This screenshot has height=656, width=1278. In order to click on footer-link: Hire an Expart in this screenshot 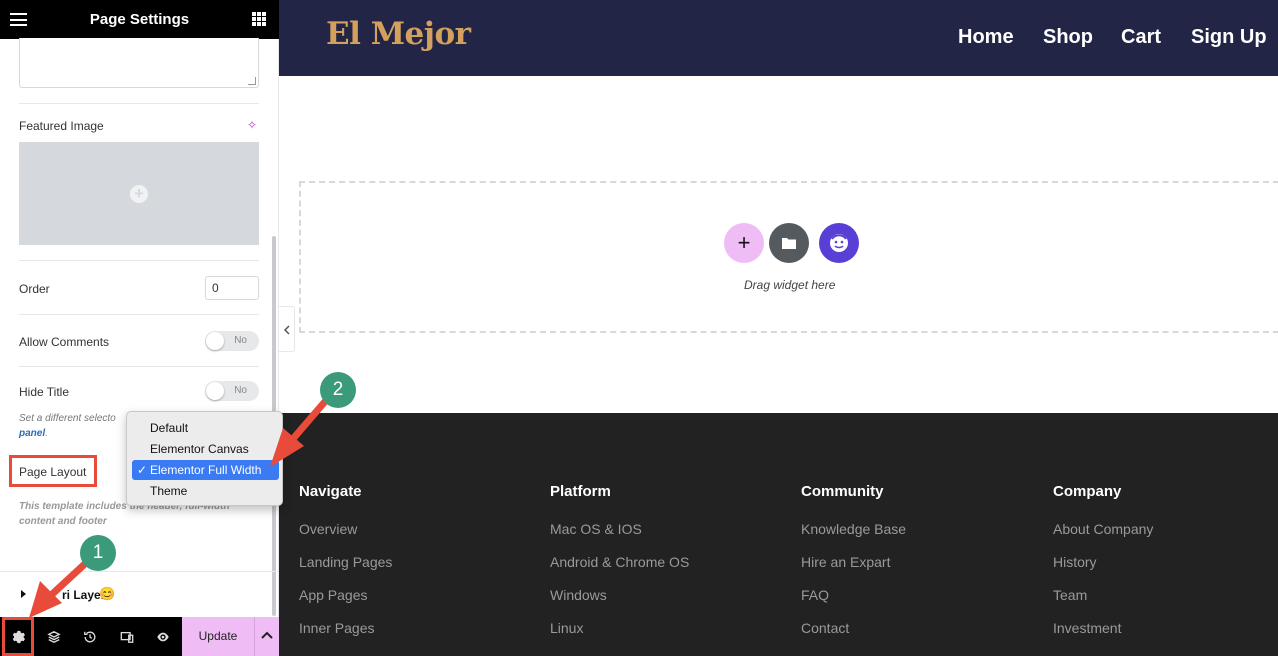, I will do `click(845, 562)`.